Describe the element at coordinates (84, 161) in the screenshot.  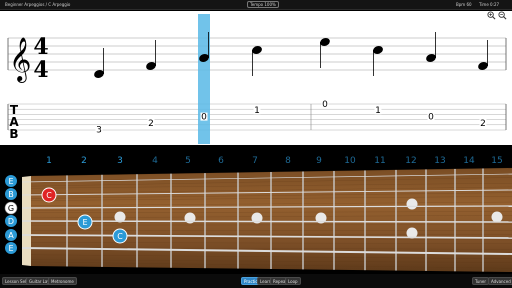
I see `fret-number: 2` at that location.